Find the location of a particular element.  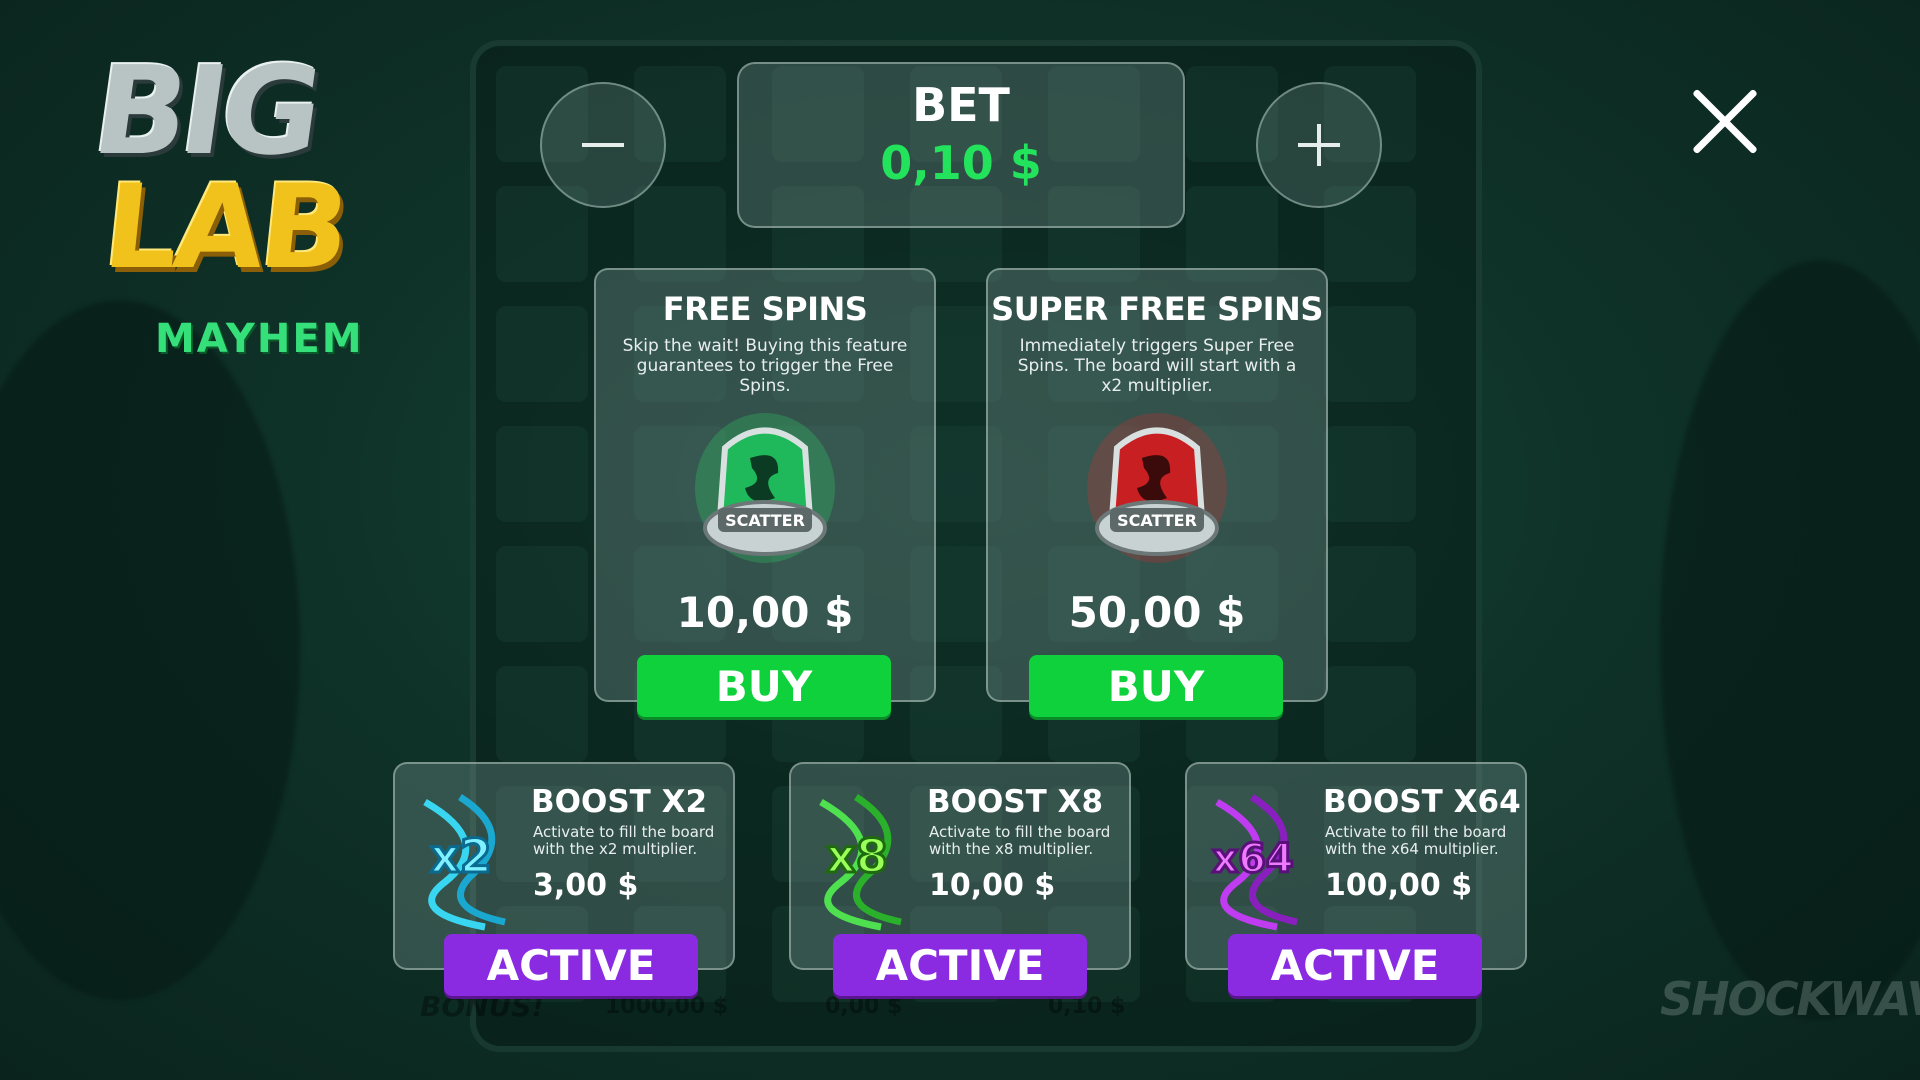

dna-x2-icon: x2 is located at coordinates (464, 862).